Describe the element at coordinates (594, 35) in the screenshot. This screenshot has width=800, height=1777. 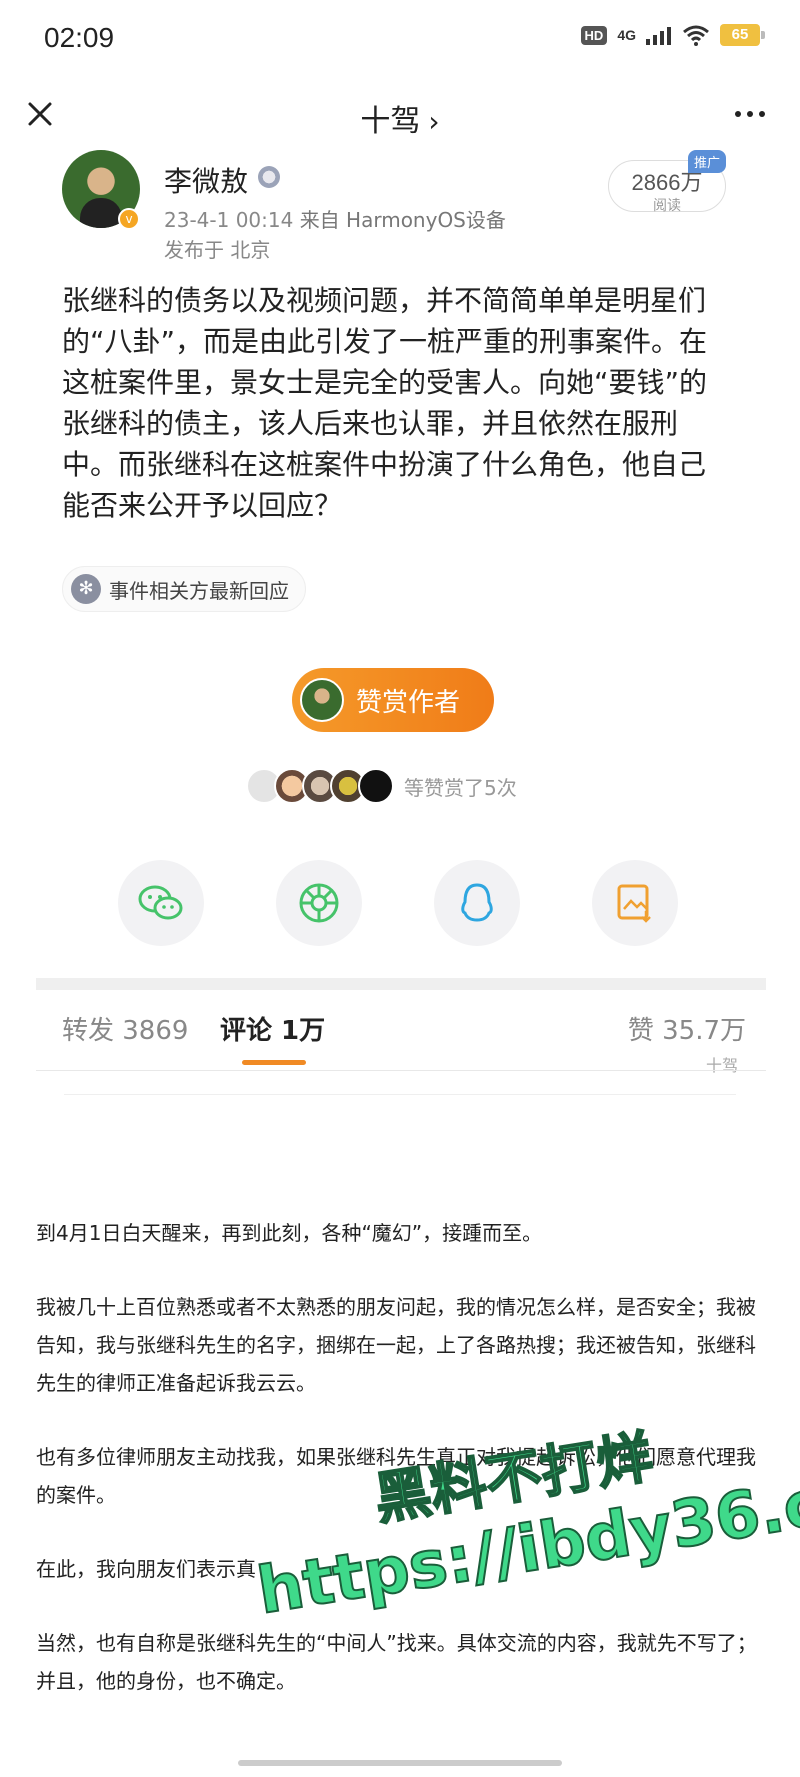
I see `hd-icon: HD` at that location.